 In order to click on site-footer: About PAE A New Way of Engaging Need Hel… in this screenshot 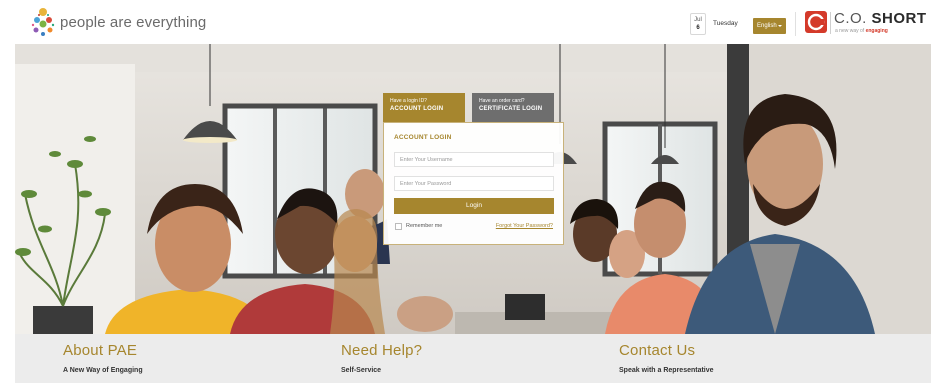, I will do `click(473, 358)`.